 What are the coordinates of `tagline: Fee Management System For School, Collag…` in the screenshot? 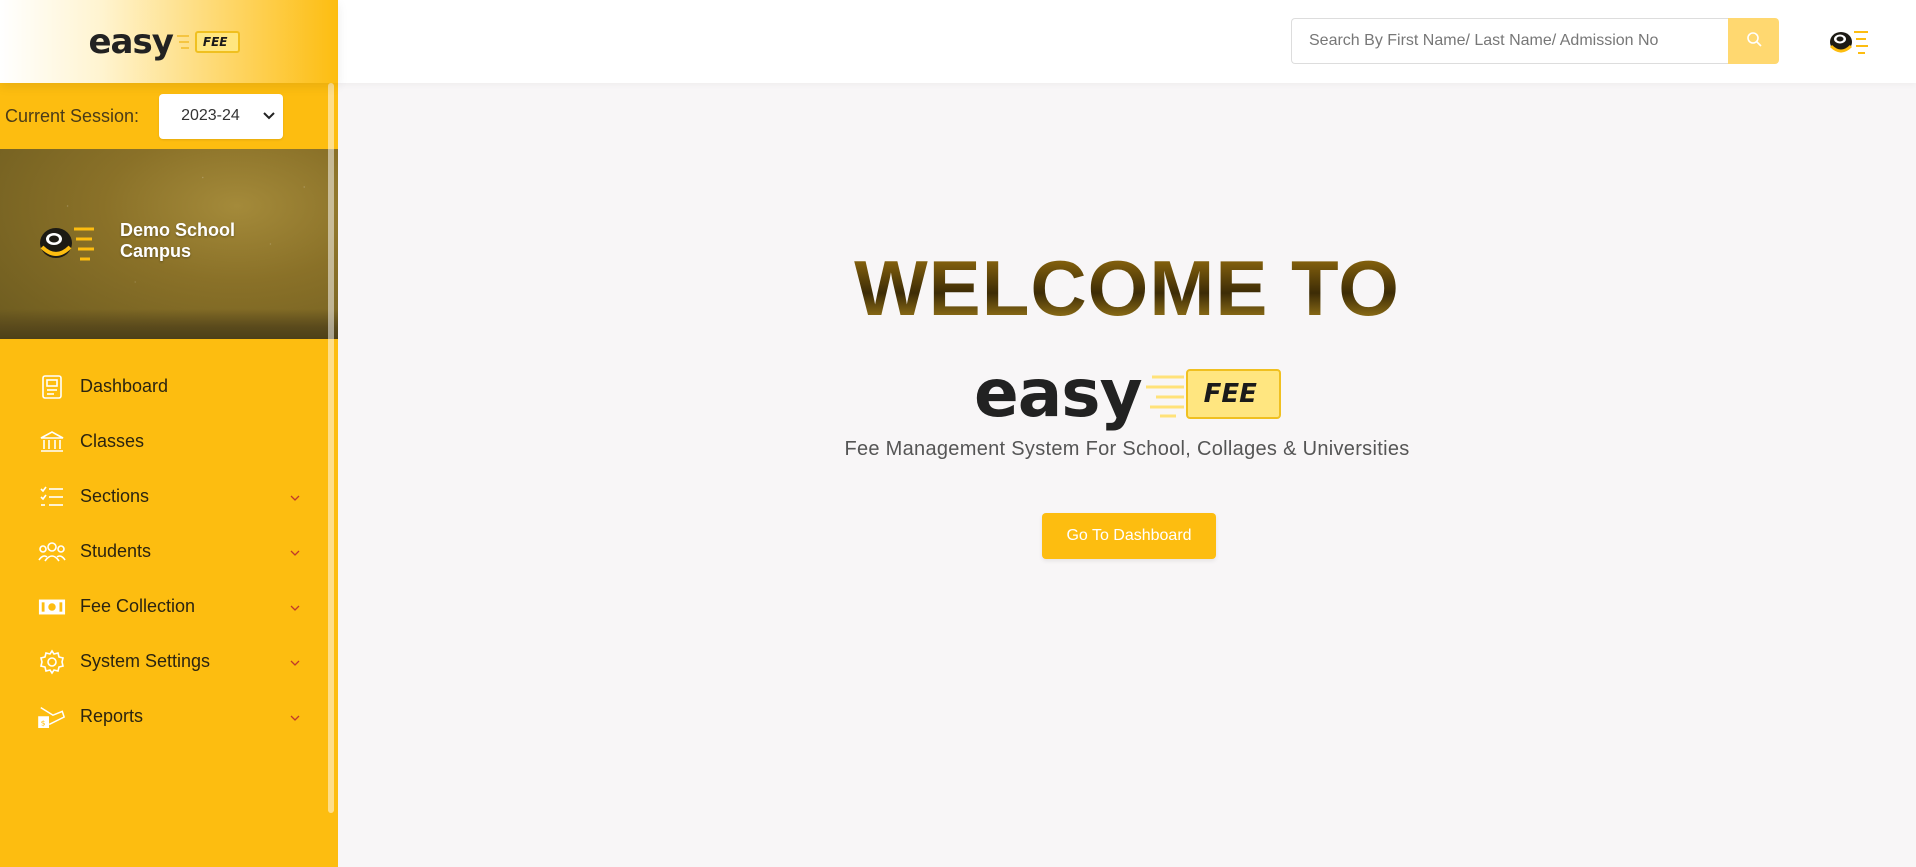 It's located at (1127, 449).